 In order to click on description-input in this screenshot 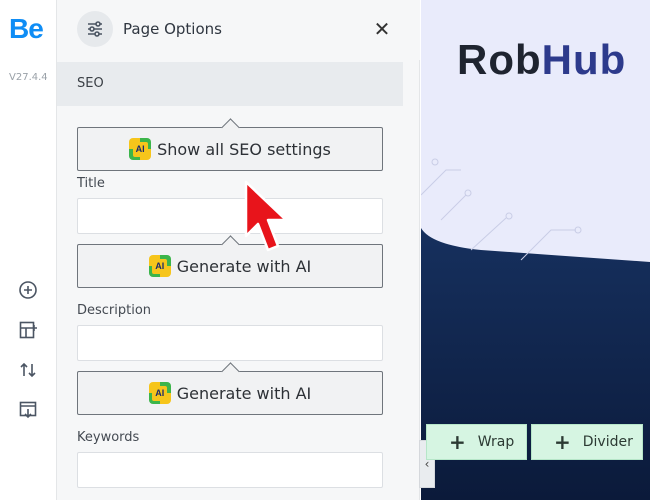, I will do `click(230, 343)`.